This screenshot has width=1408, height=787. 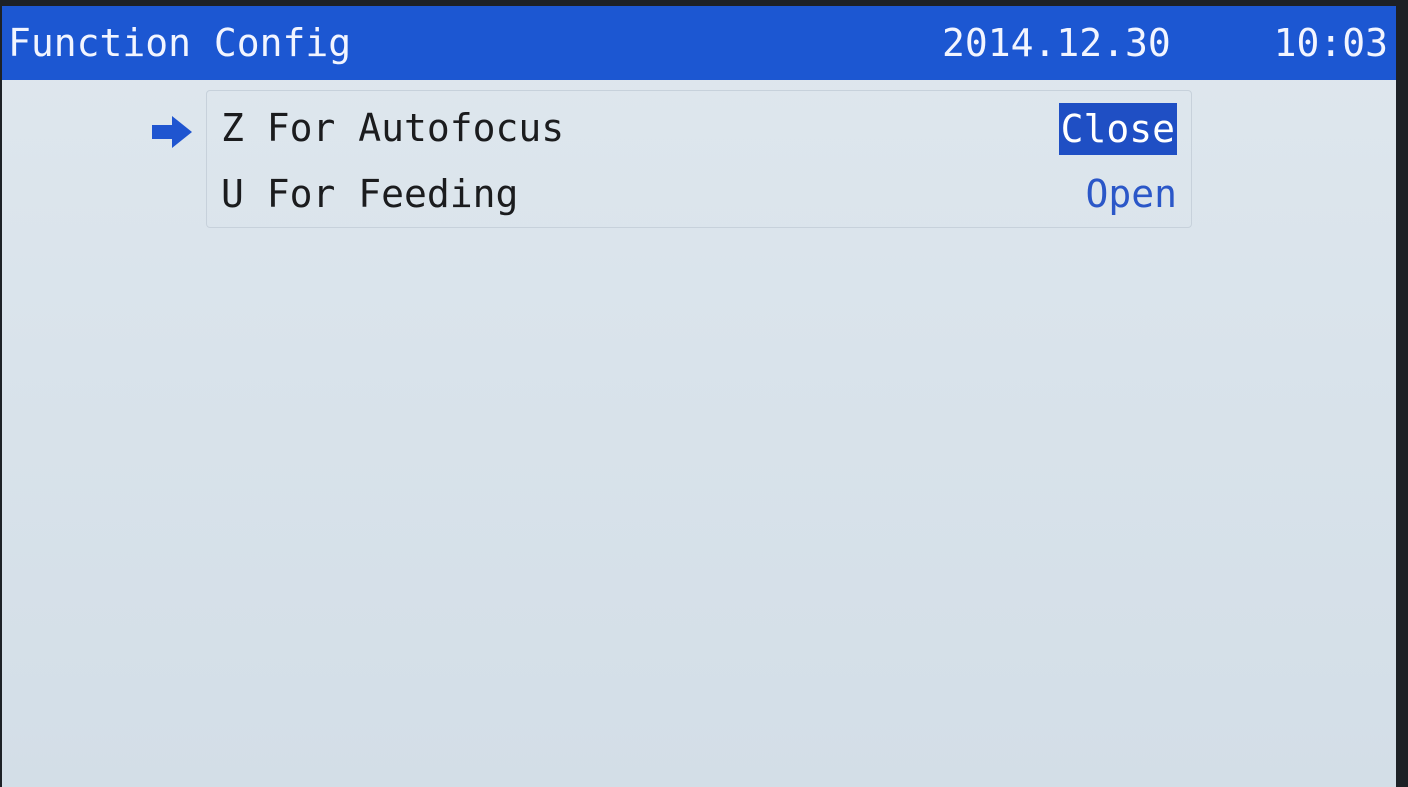 I want to click on title-bar: Function Config 2014.12.30 10:03, so click(x=699, y=43).